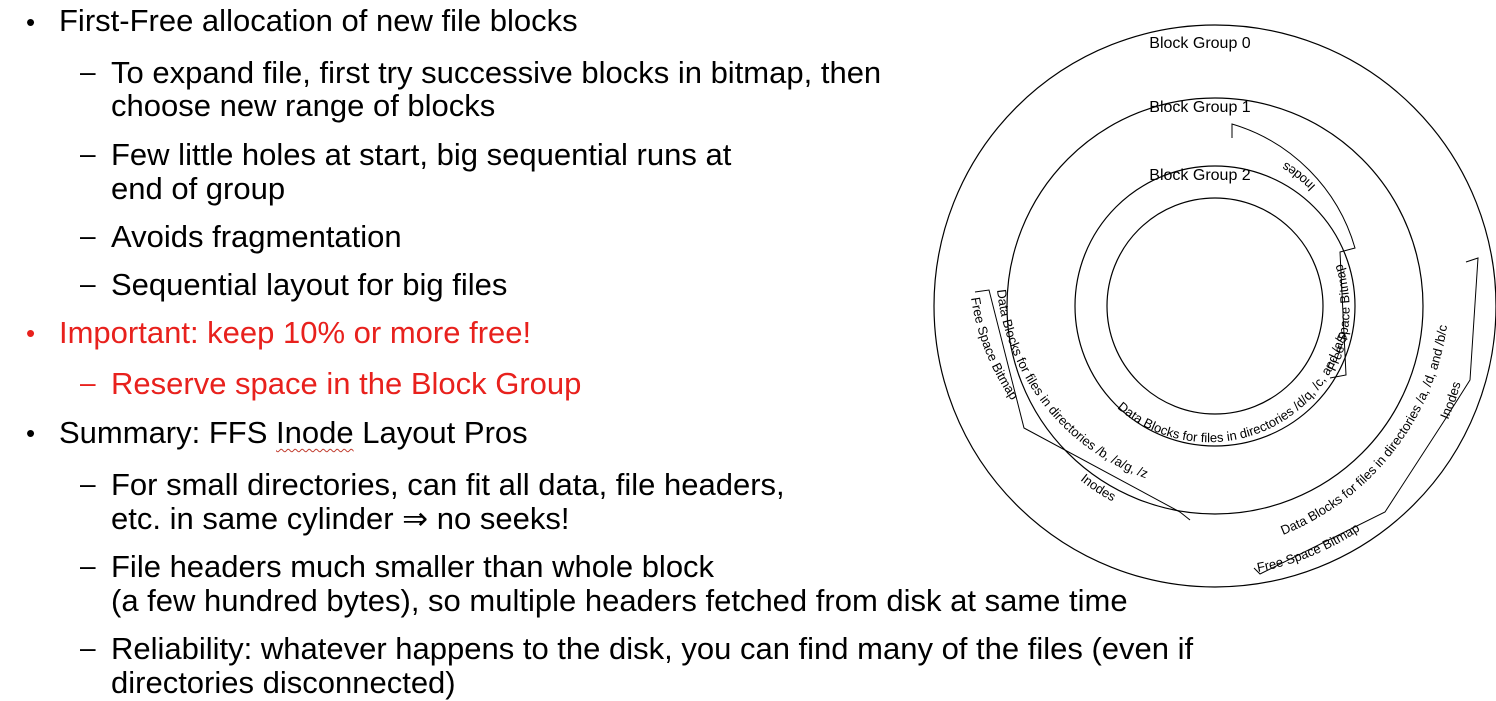  I want to click on block-group-2-ring, so click(1215, 306).